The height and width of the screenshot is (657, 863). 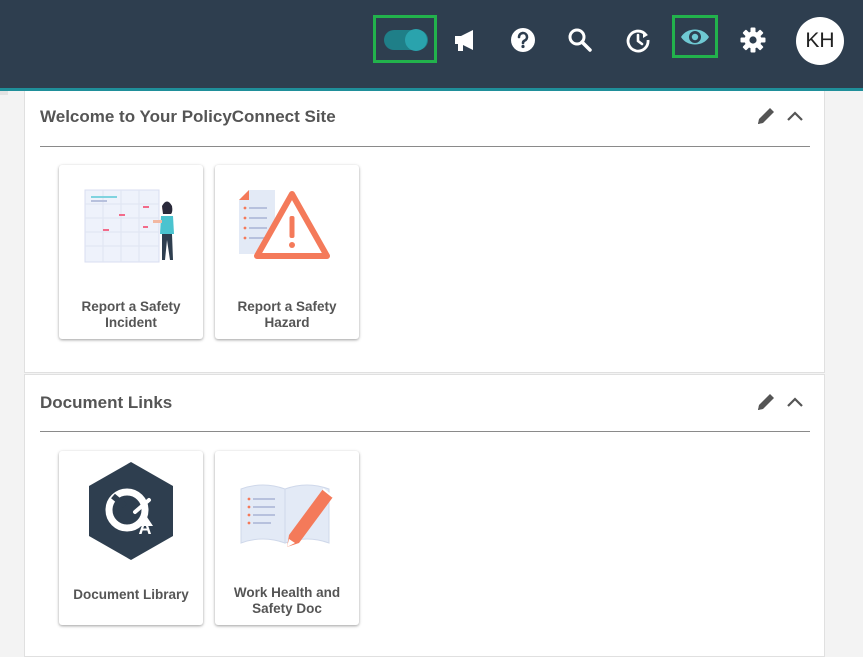 I want to click on warning-triangle-illustration, so click(x=287, y=225).